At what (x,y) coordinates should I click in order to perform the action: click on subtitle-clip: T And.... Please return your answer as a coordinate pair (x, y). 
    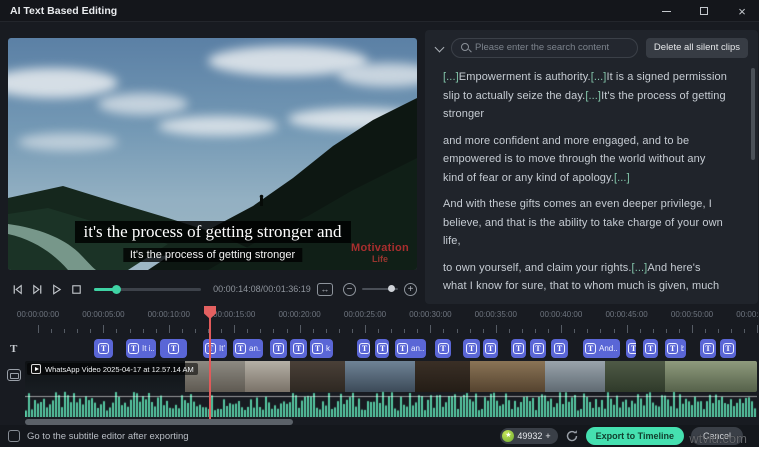
    Looking at the image, I should click on (601, 348).